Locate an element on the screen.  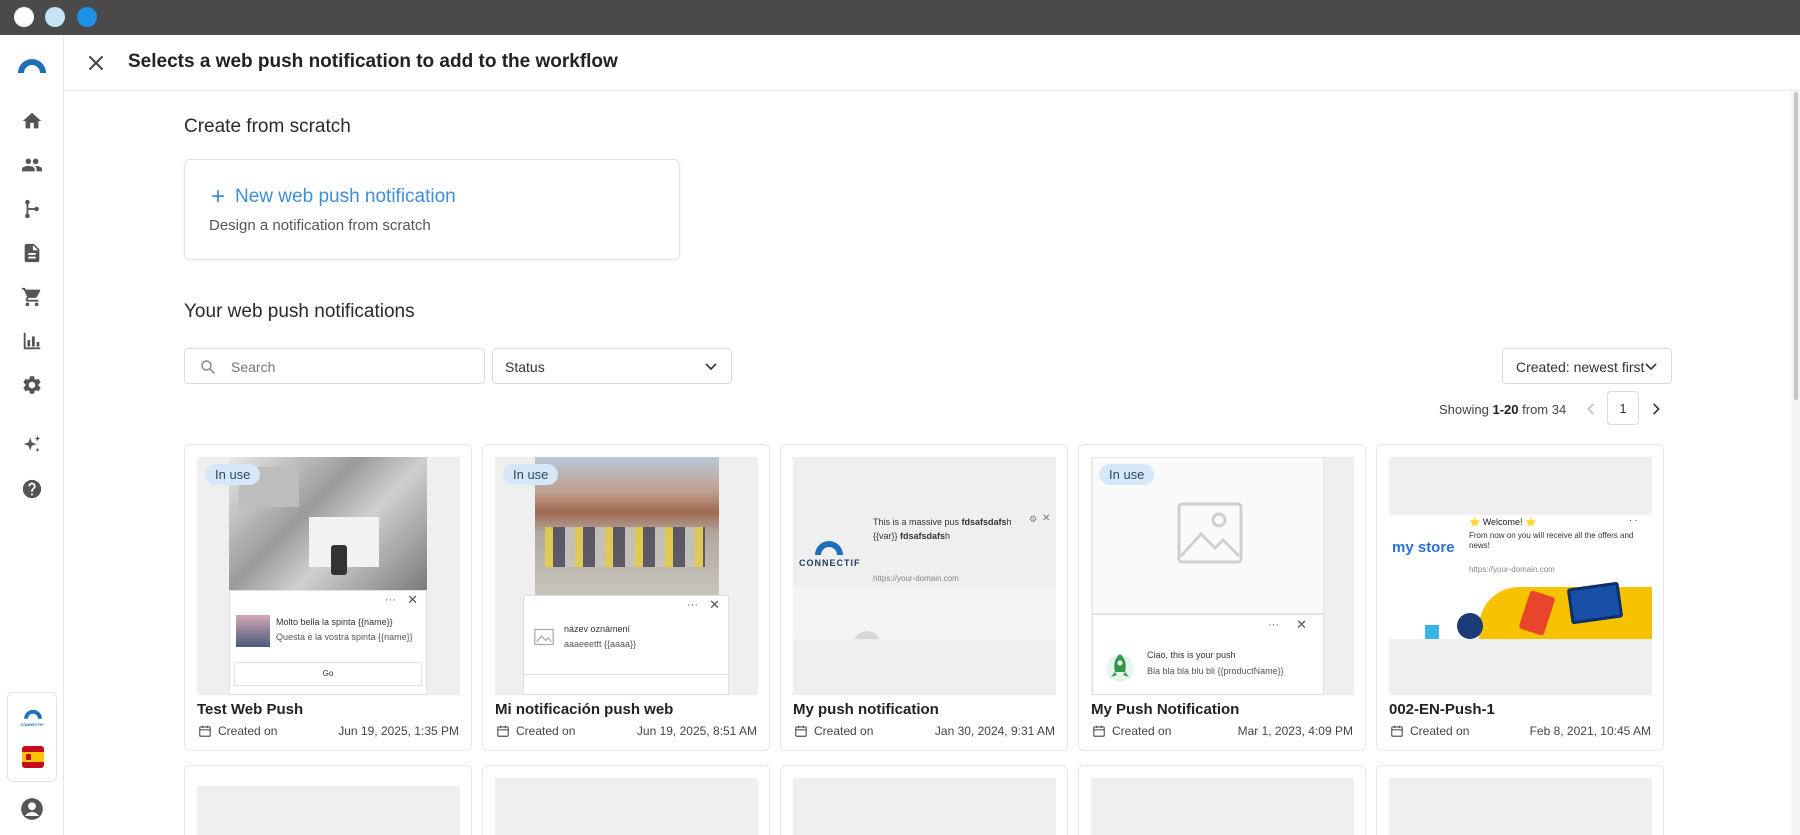
content-icon is located at coordinates (32, 253).